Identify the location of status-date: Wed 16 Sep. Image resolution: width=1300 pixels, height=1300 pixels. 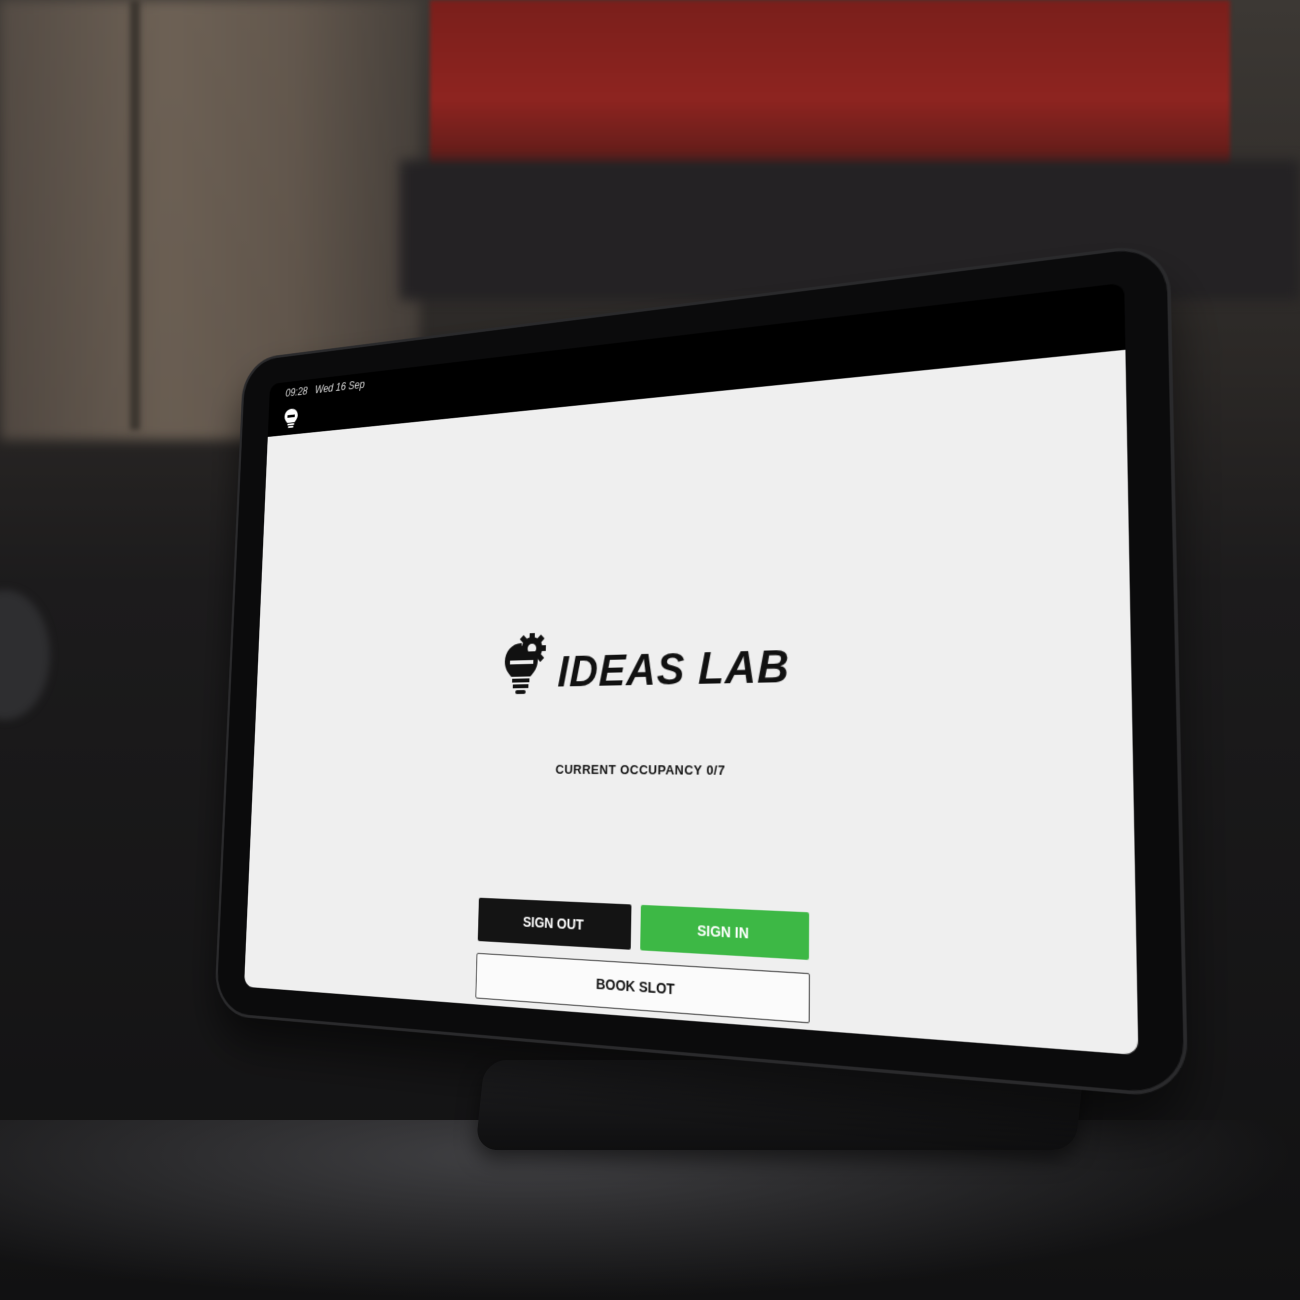
(339, 387).